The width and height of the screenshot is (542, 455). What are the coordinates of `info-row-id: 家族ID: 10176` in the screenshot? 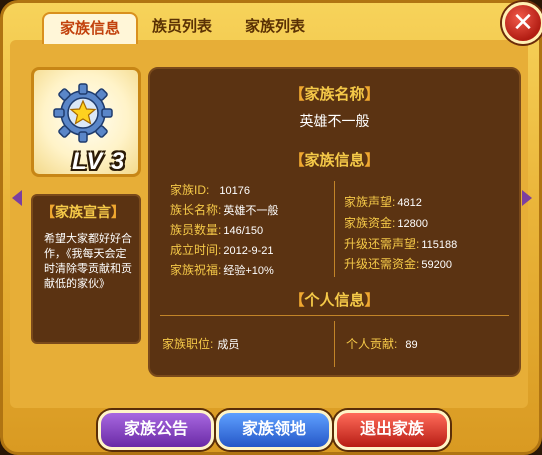 It's located at (210, 190).